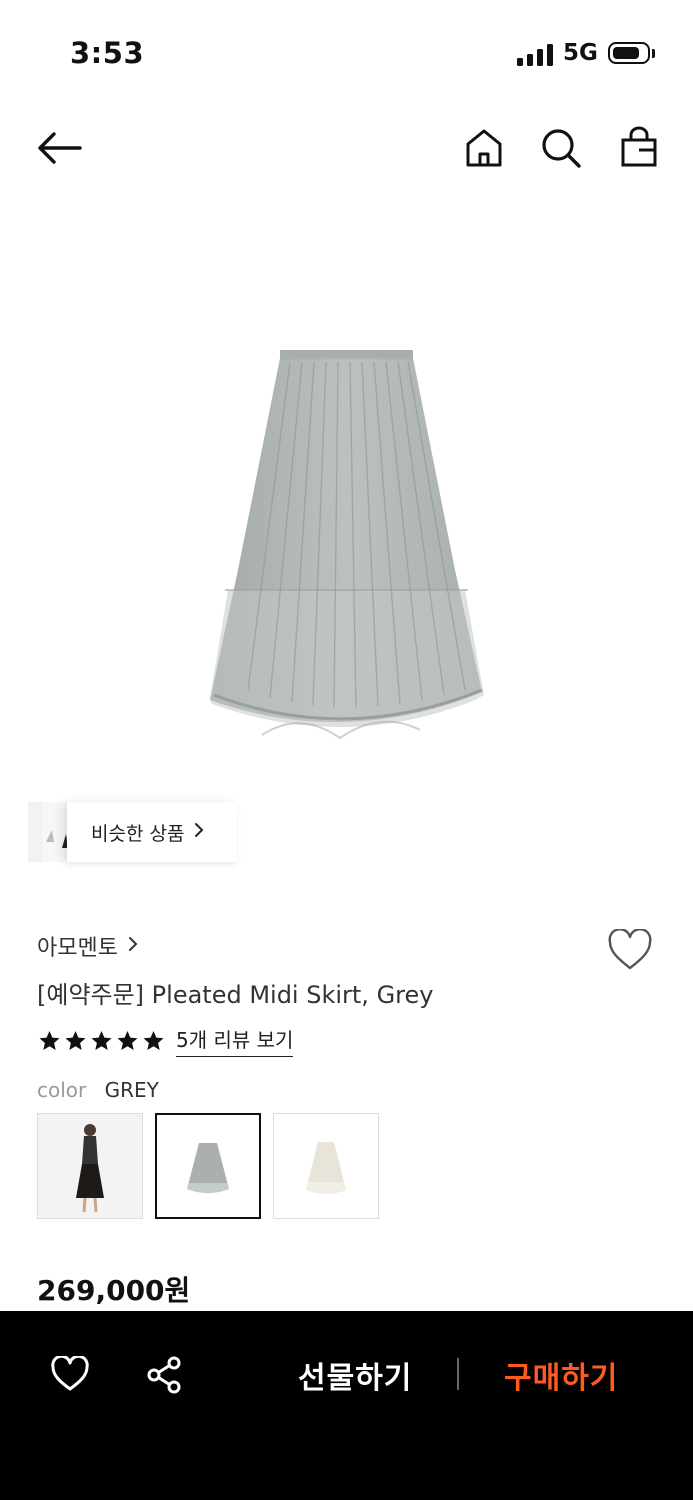 The height and width of the screenshot is (1500, 693). I want to click on brand-link: 아모멘토, so click(87, 946).